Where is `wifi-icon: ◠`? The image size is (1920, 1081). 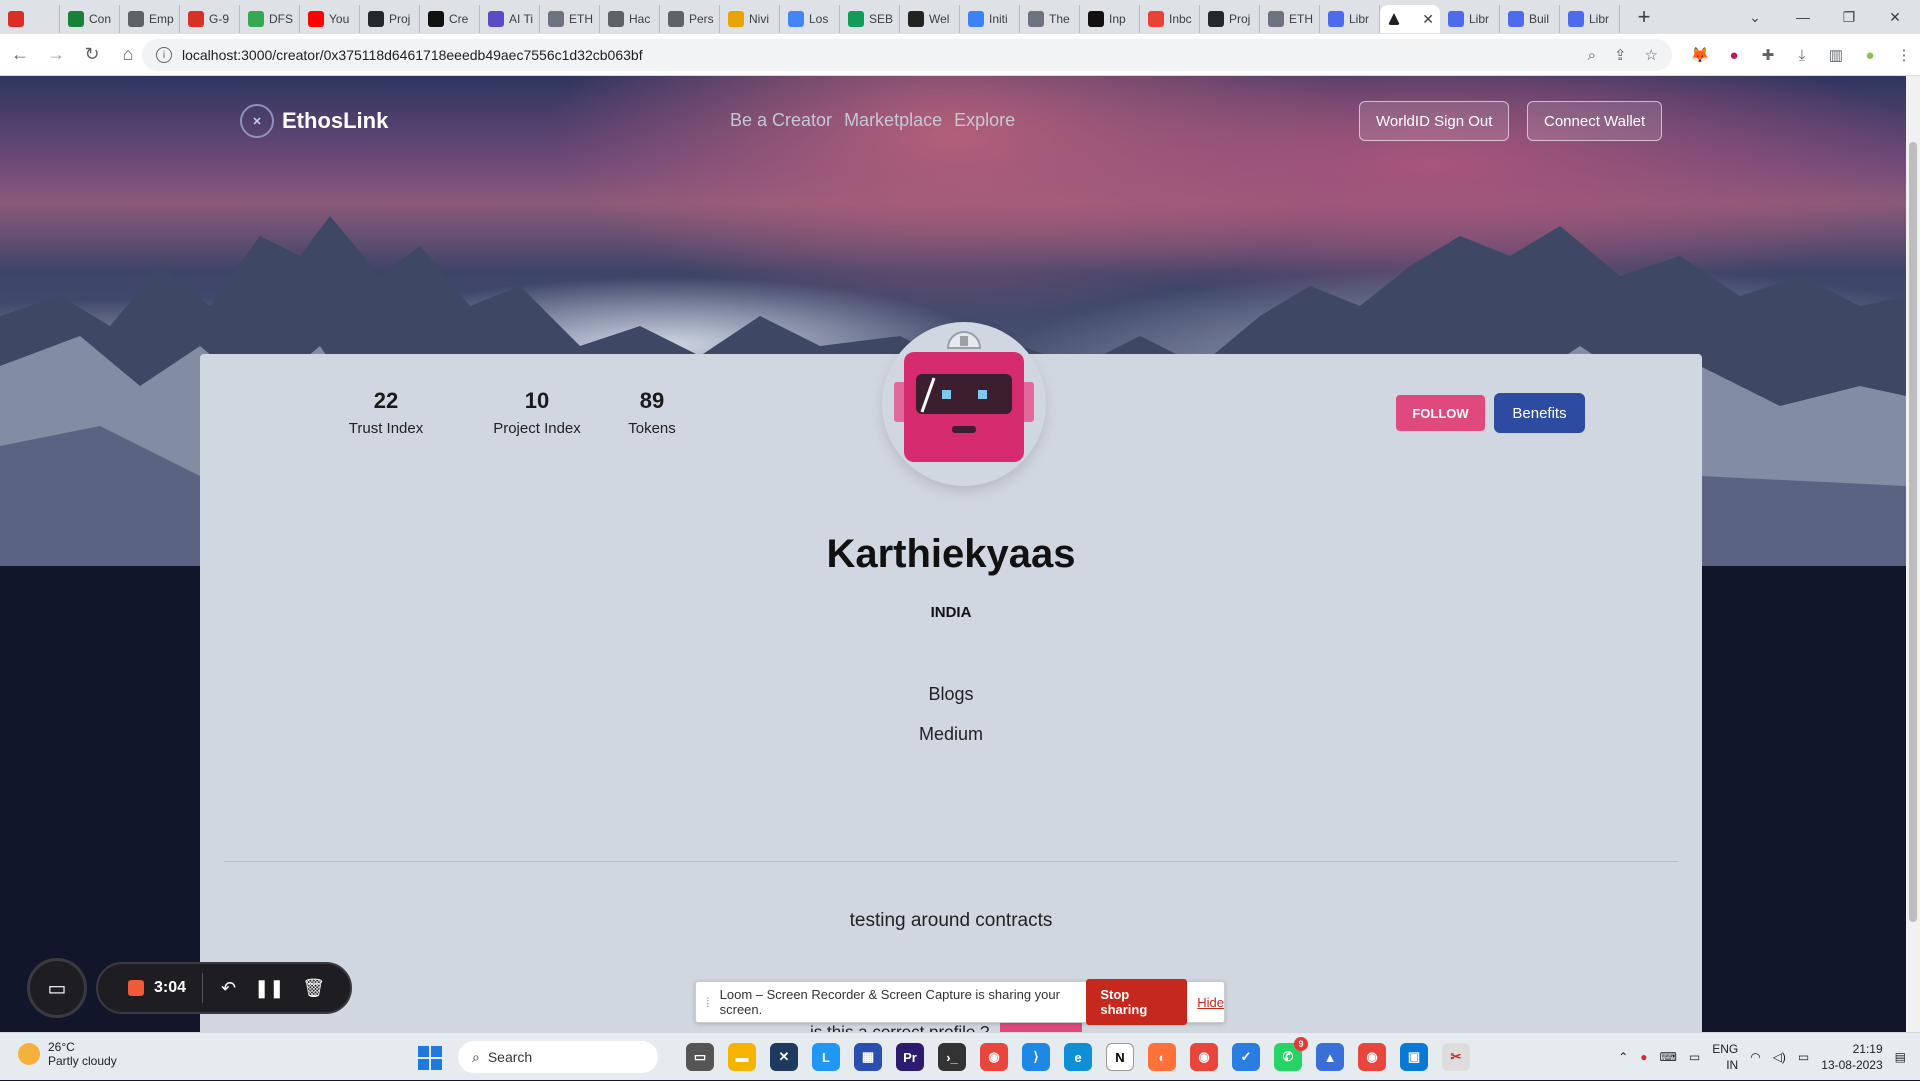 wifi-icon: ◠ is located at coordinates (1755, 1057).